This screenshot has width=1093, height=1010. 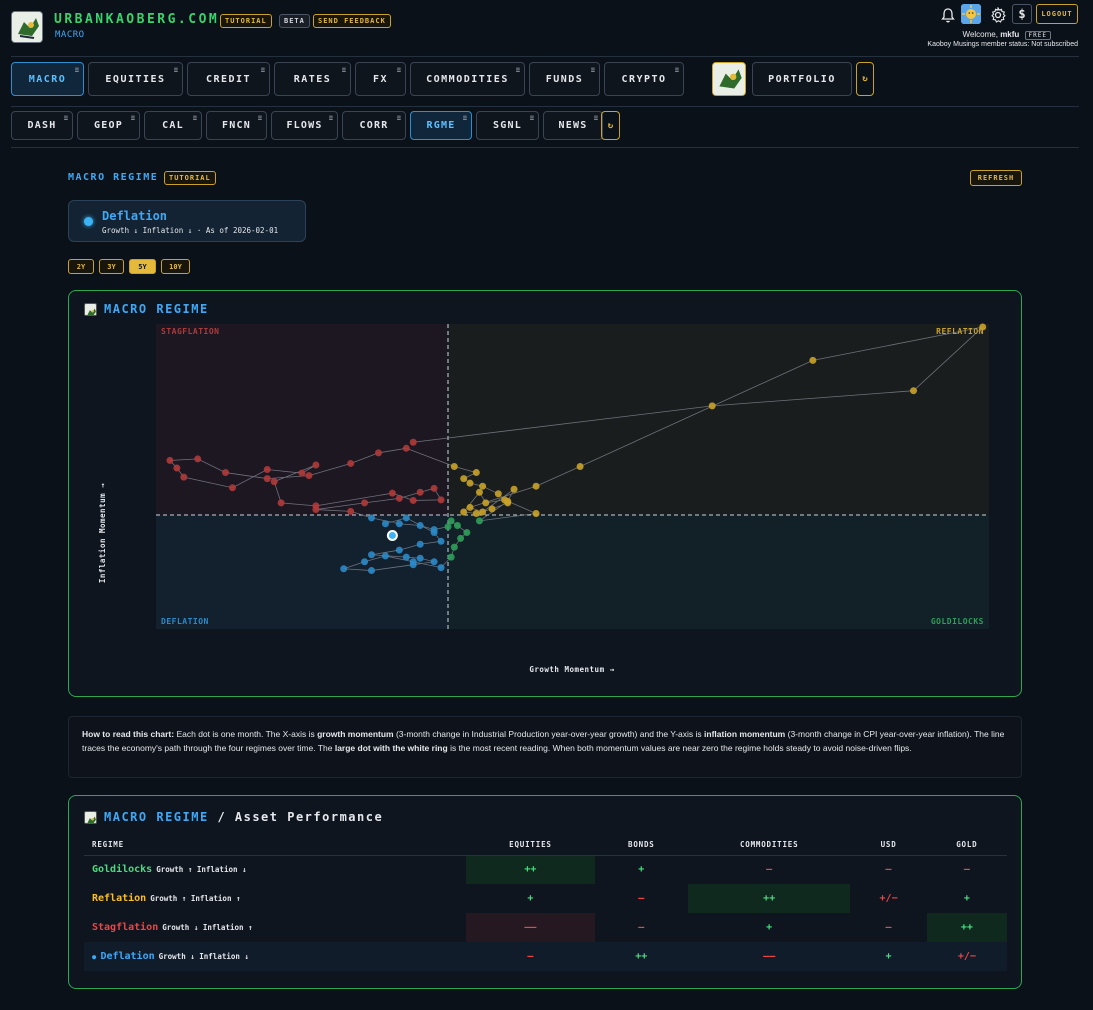 I want to click on regime-meta: Growth ↑ Inflation ↓, so click(x=201, y=870).